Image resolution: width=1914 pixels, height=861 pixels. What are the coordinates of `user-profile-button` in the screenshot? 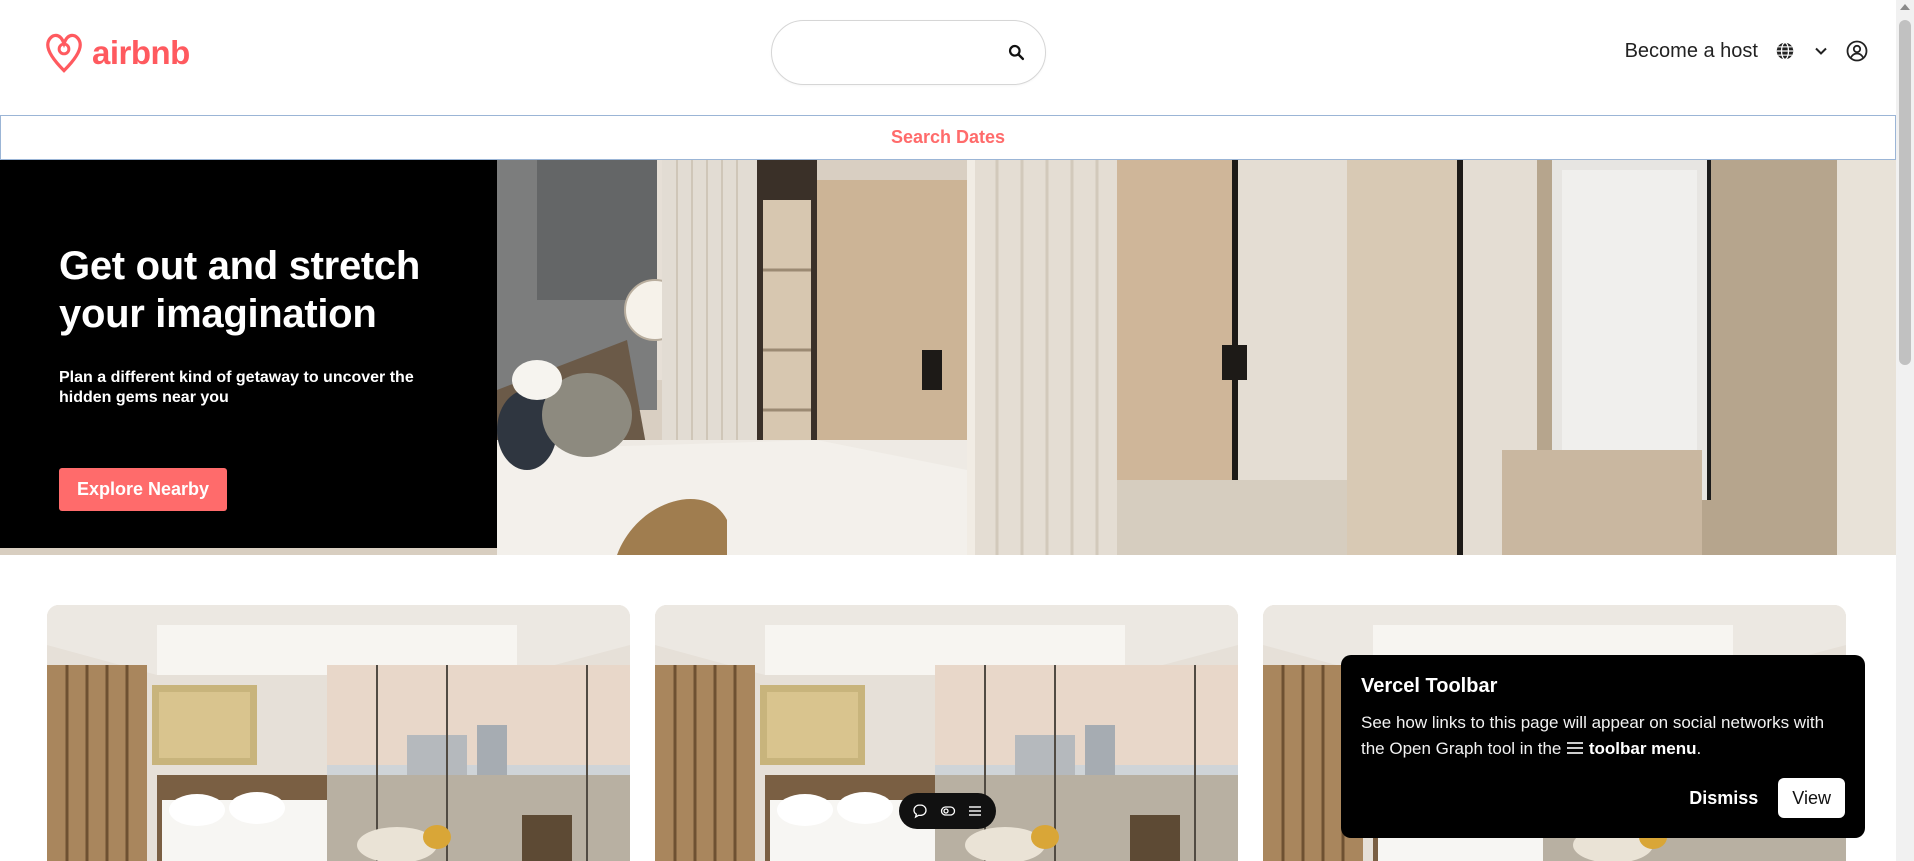 It's located at (1857, 51).